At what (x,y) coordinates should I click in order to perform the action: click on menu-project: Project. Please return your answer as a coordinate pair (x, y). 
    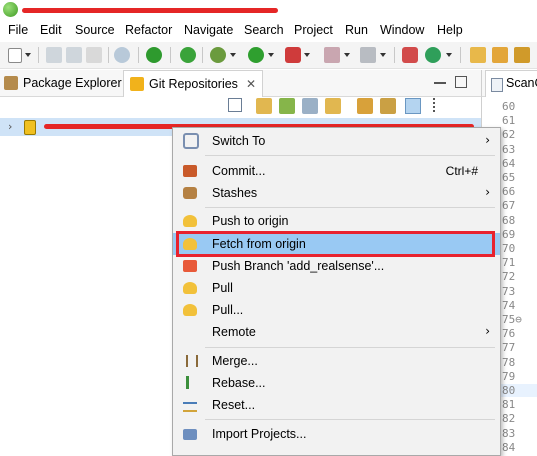
    Looking at the image, I should click on (313, 30).